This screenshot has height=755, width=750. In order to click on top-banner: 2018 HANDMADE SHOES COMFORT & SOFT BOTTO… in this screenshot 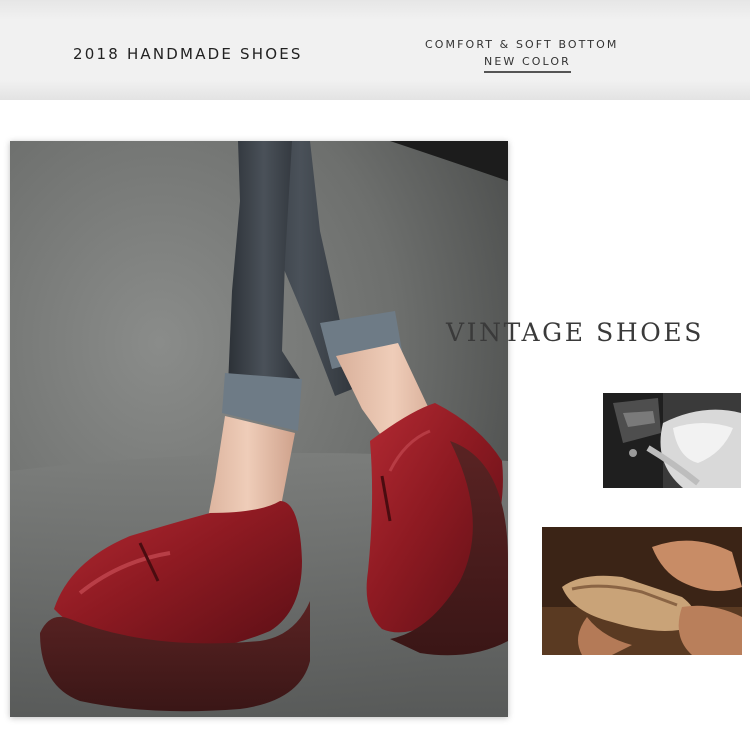, I will do `click(375, 50)`.